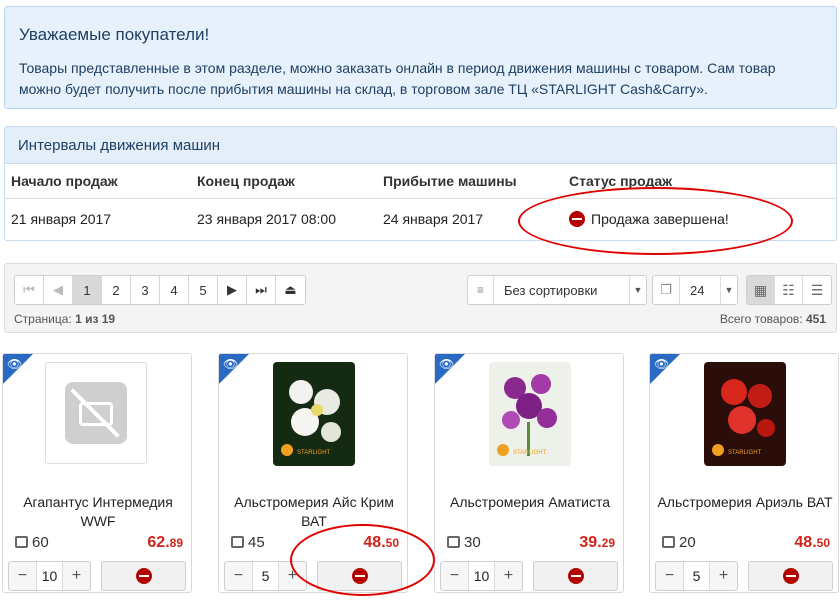 The width and height of the screenshot is (840, 600). What do you see at coordinates (256, 542) in the screenshot?
I see `stock-value: 45` at bounding box center [256, 542].